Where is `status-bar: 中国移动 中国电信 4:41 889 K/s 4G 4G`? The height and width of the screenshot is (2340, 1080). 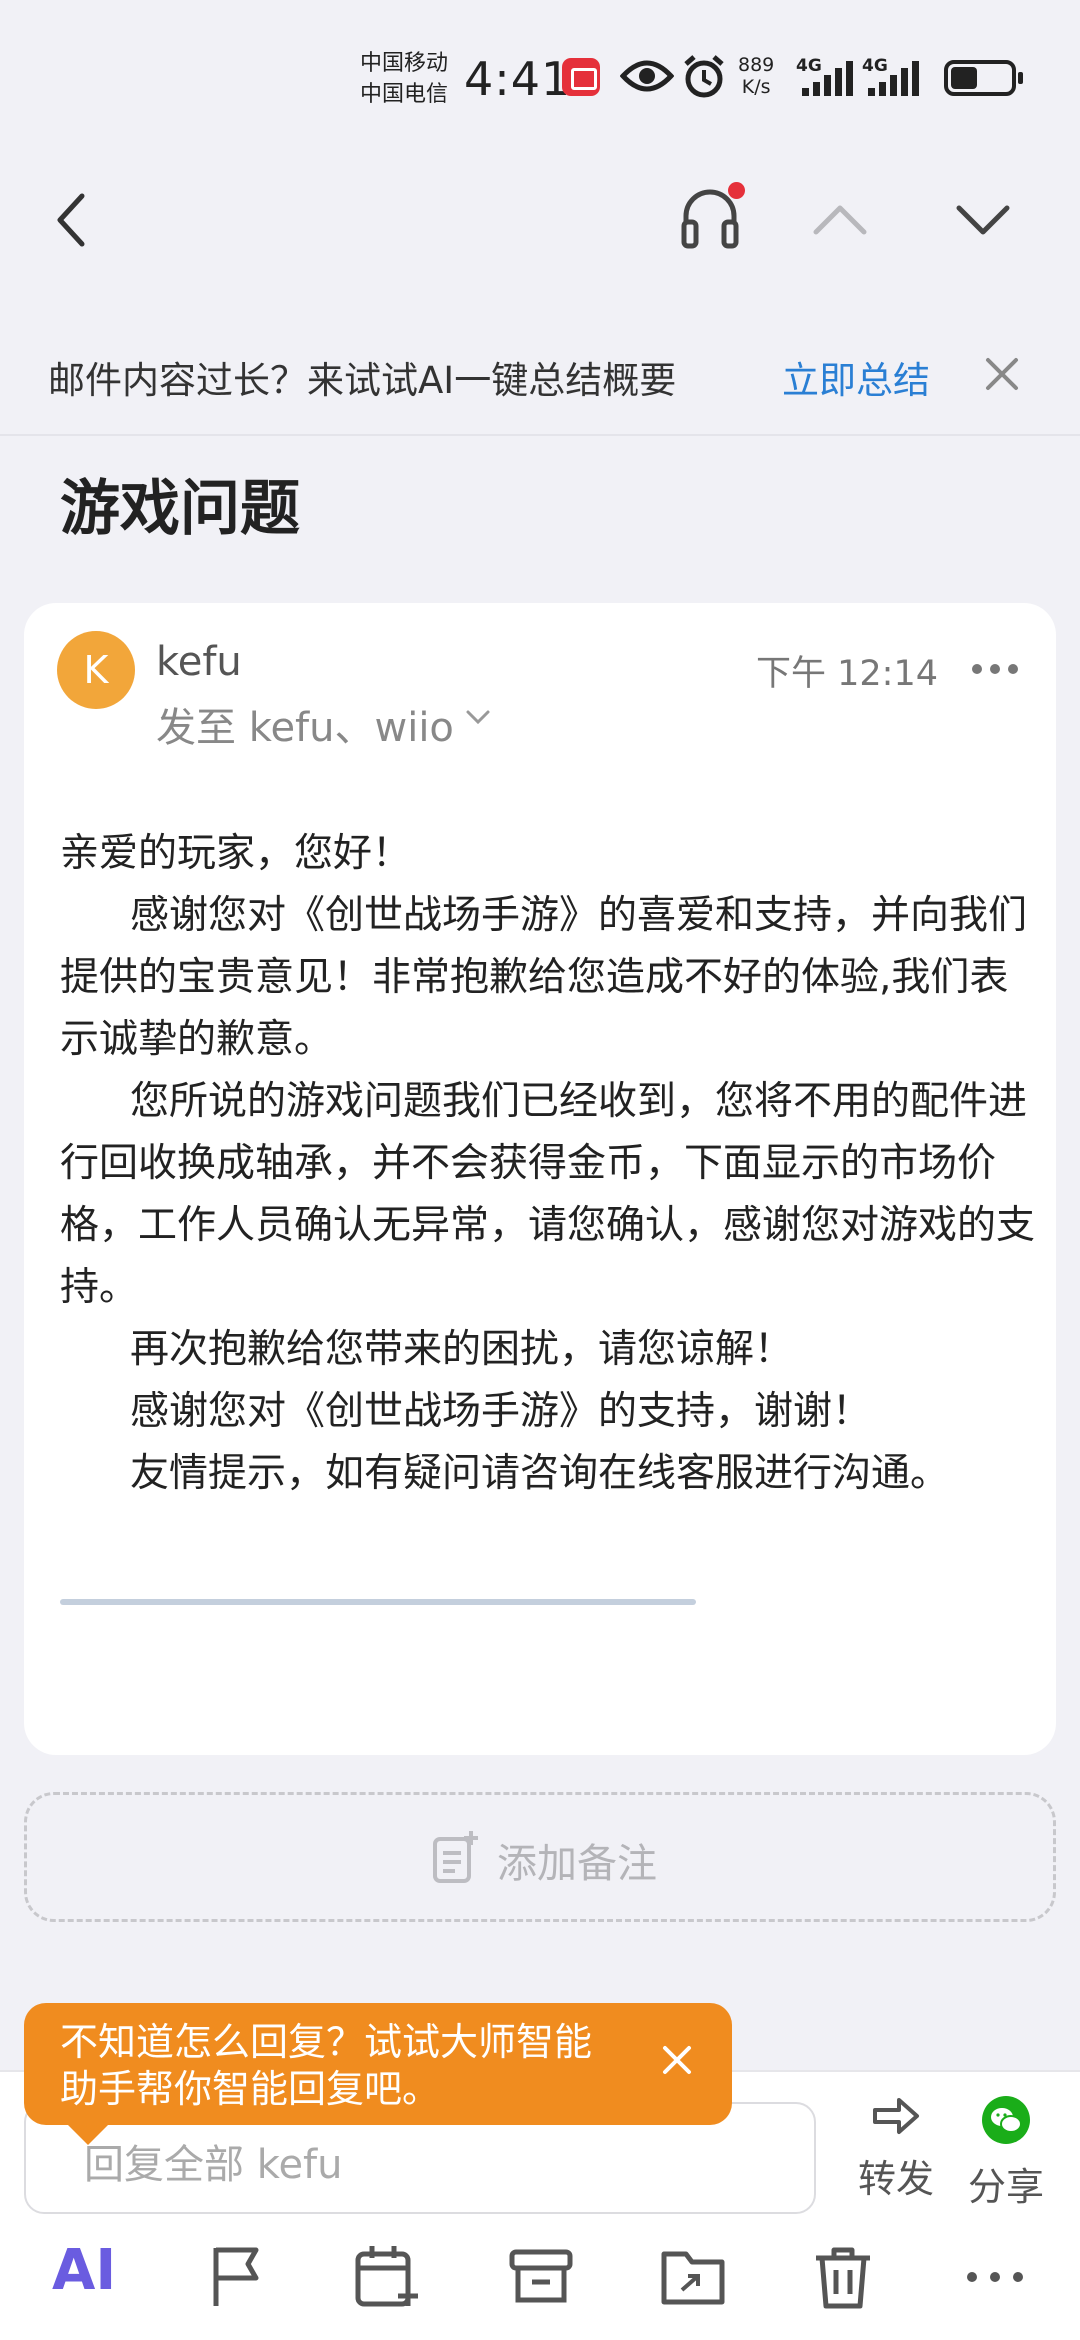
status-bar: 中国移动 中国电信 4:41 889 K/s 4G 4G is located at coordinates (540, 75).